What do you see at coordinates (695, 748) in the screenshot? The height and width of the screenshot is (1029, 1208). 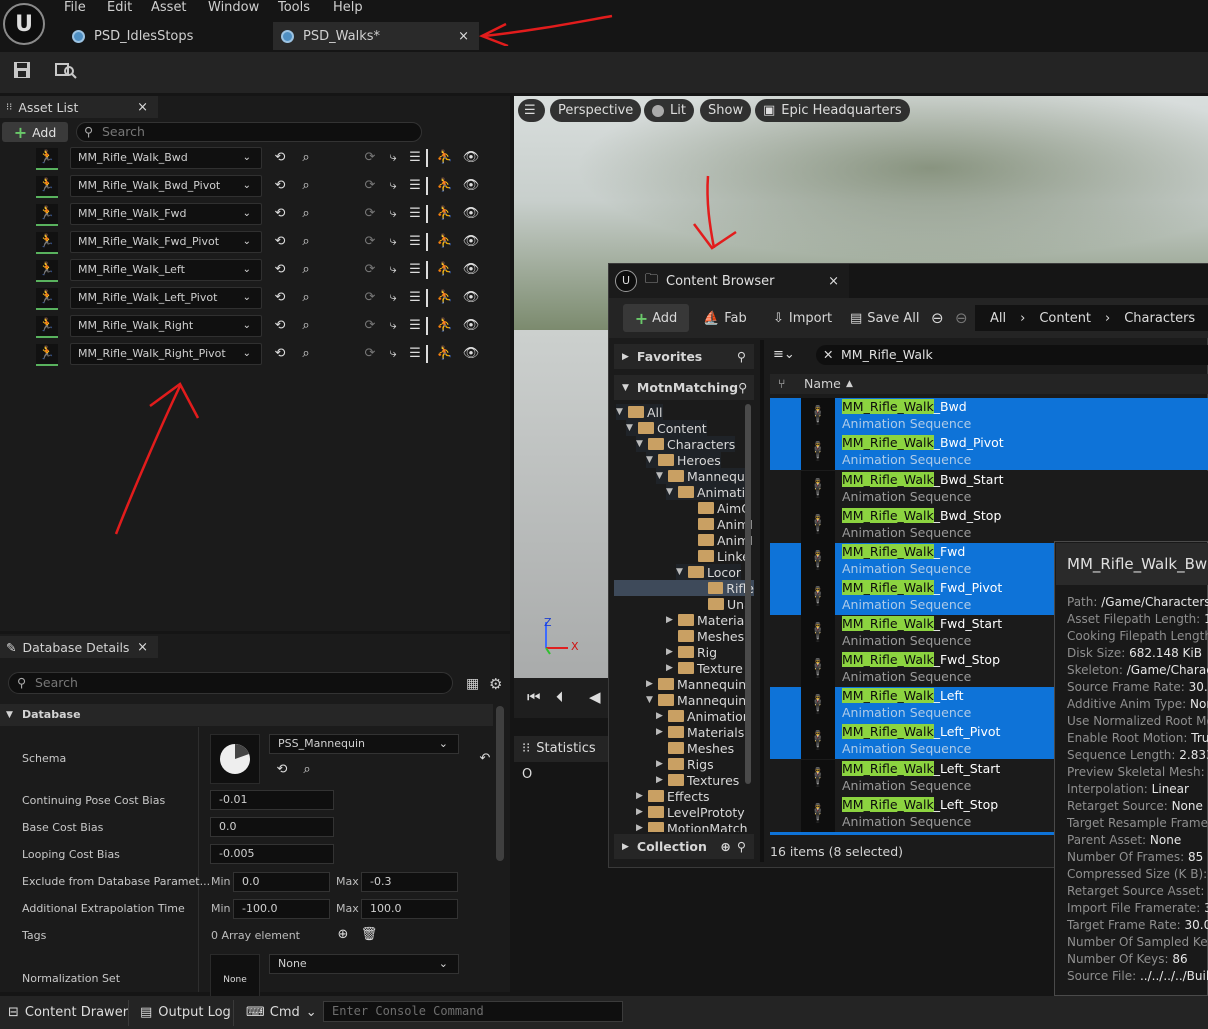 I see `folder-tree-item: Meshes` at bounding box center [695, 748].